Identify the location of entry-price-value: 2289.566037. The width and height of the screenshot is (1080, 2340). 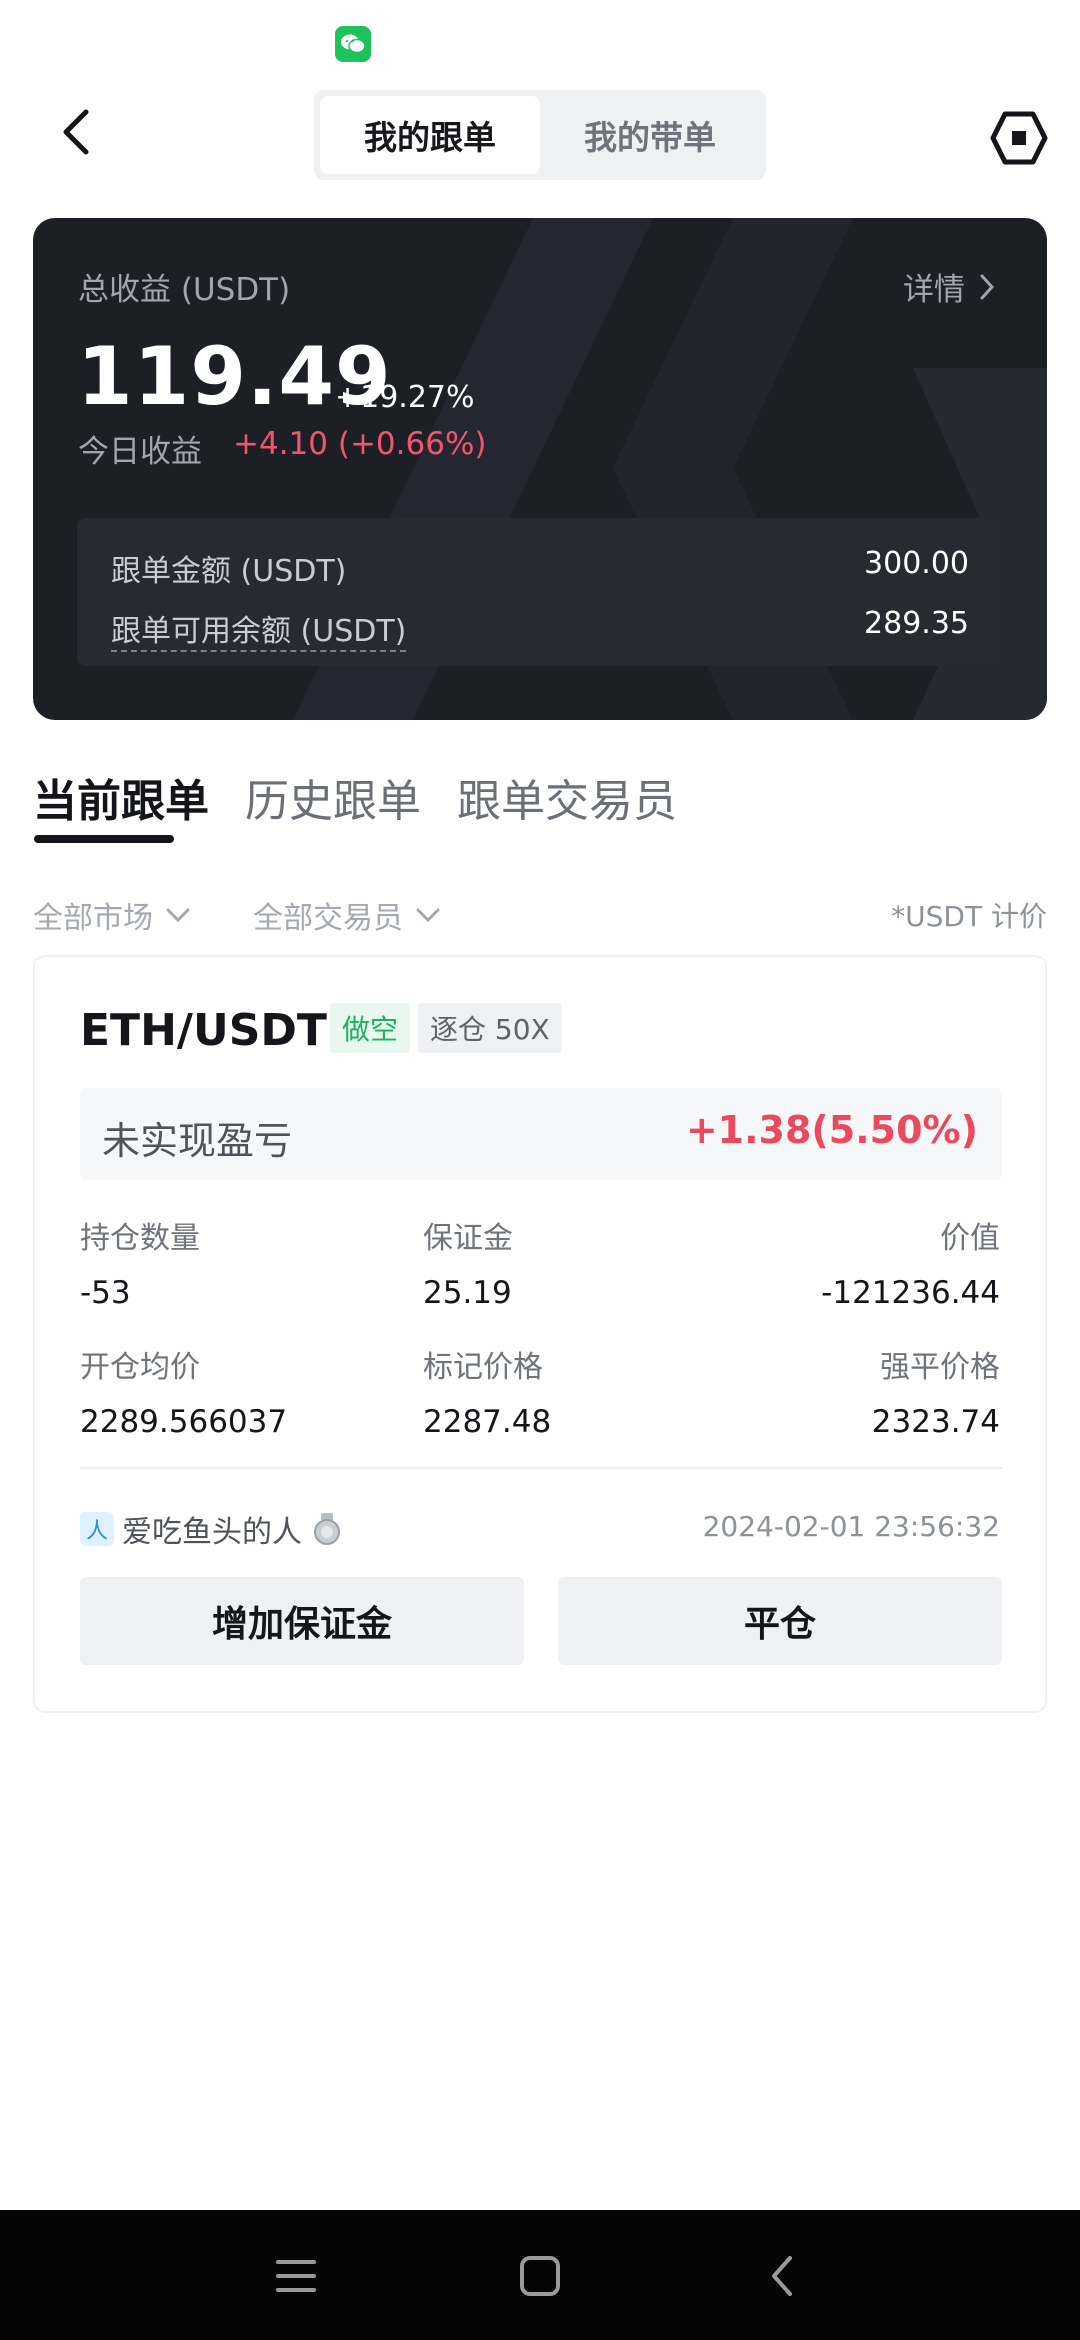
(184, 1422).